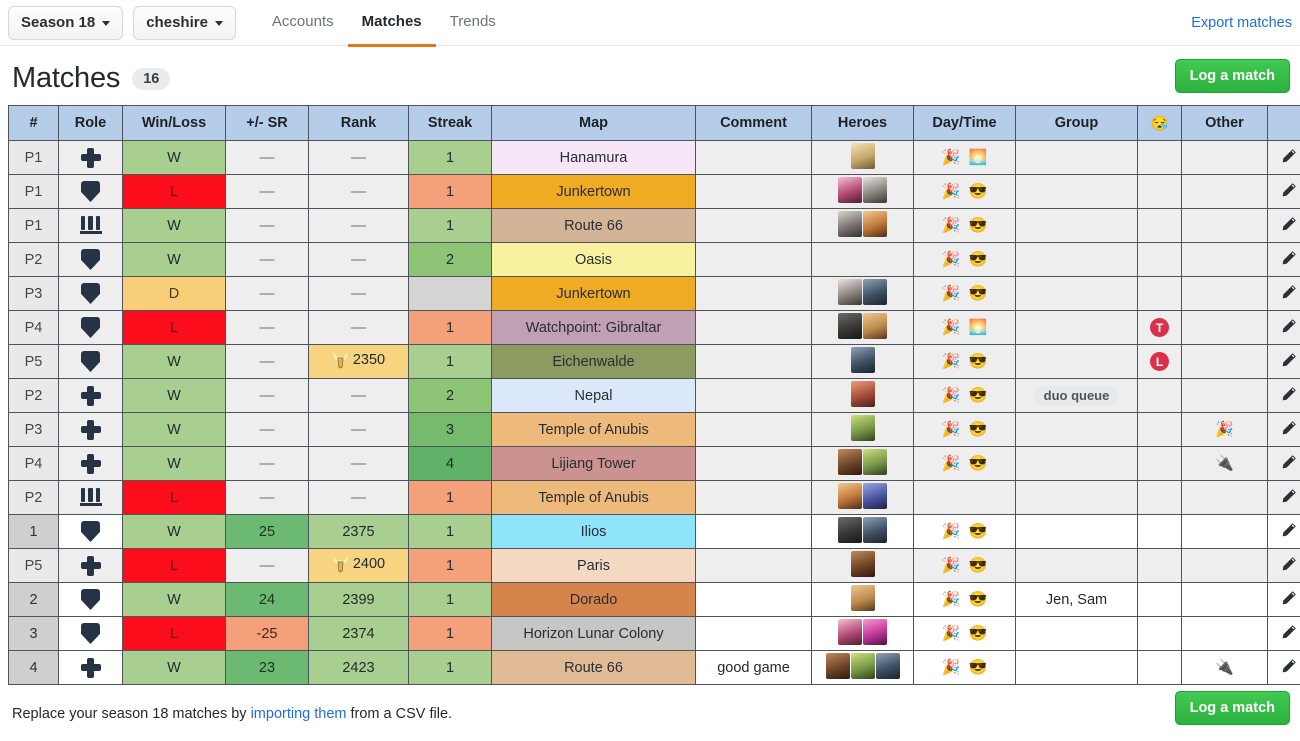 This screenshot has width=1300, height=741. I want to click on time-emoji-icon: 🌅, so click(978, 157).